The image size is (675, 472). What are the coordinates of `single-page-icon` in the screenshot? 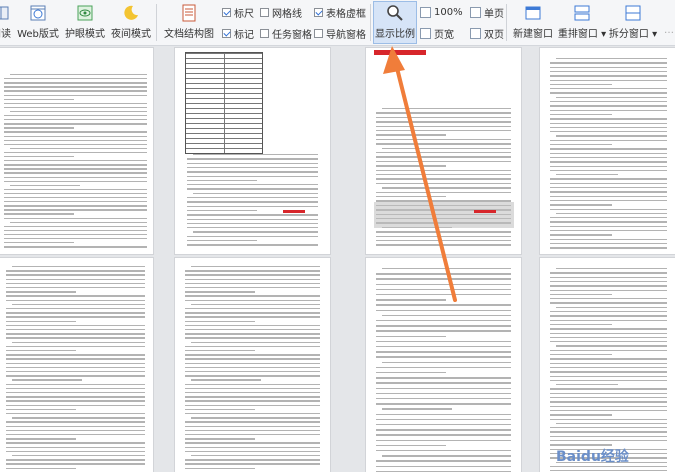 It's located at (475, 12).